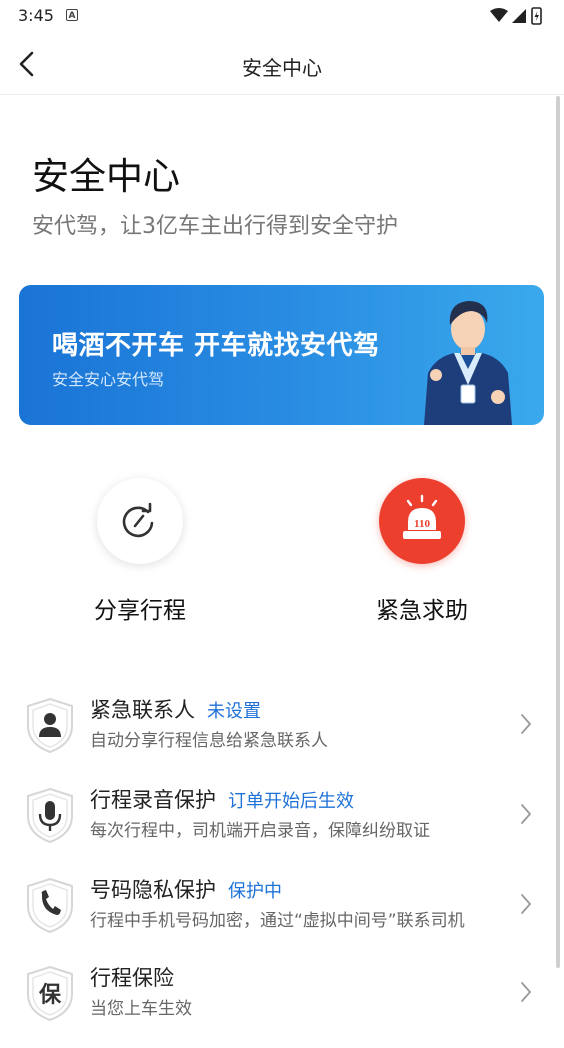 Image resolution: width=564 pixels, height=1048 pixels. Describe the element at coordinates (282, 68) in the screenshot. I see `nav-title: 安全中心` at that location.